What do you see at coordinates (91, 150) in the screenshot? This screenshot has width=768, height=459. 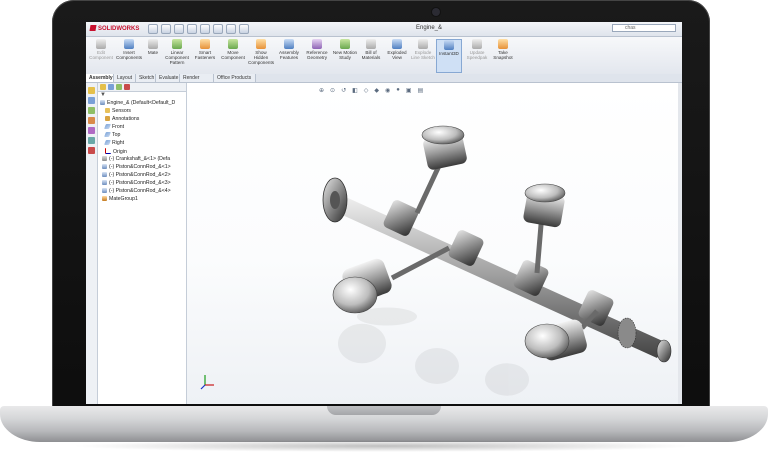 I see `appearance-icon` at bounding box center [91, 150].